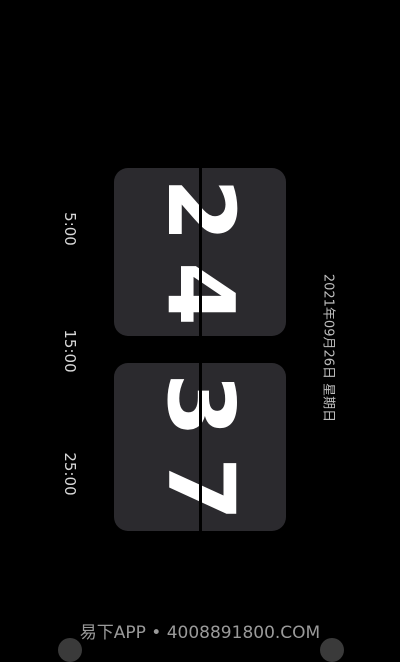  What do you see at coordinates (70, 350) in the screenshot?
I see `timer-preset-15min: 15:00` at bounding box center [70, 350].